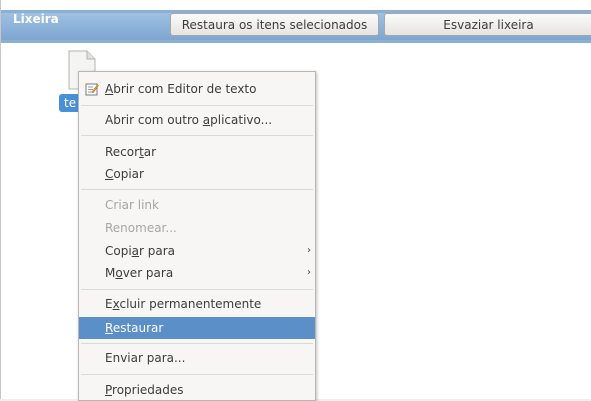  I want to click on menu-label-pre: M, so click(110, 273).